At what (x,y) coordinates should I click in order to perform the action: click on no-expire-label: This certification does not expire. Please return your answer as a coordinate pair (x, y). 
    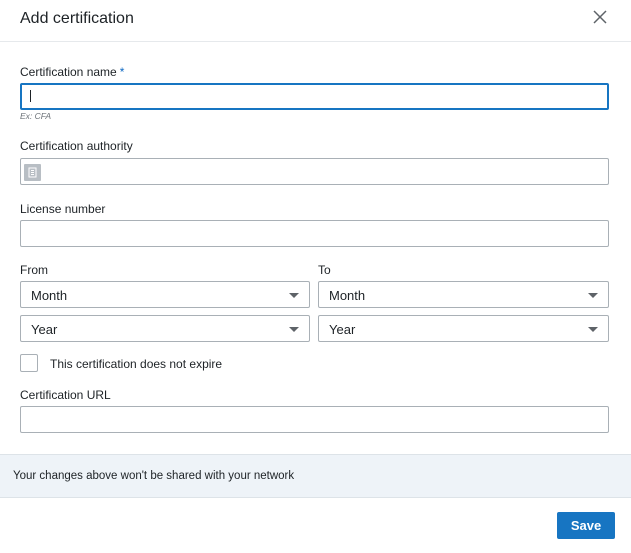
    Looking at the image, I should click on (136, 364).